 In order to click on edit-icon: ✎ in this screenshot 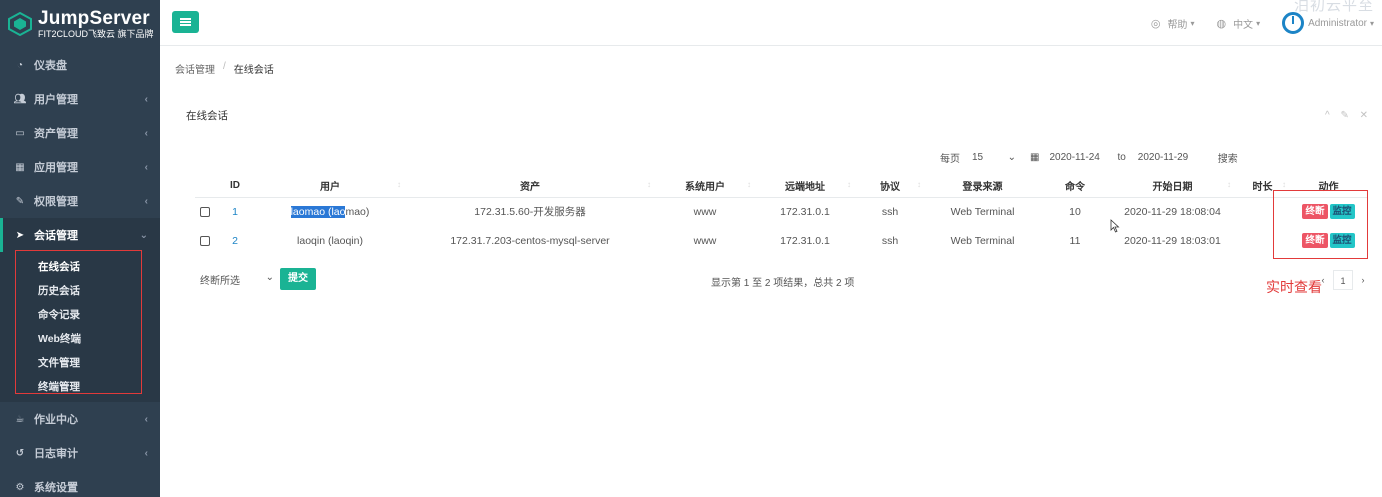, I will do `click(20, 201)`.